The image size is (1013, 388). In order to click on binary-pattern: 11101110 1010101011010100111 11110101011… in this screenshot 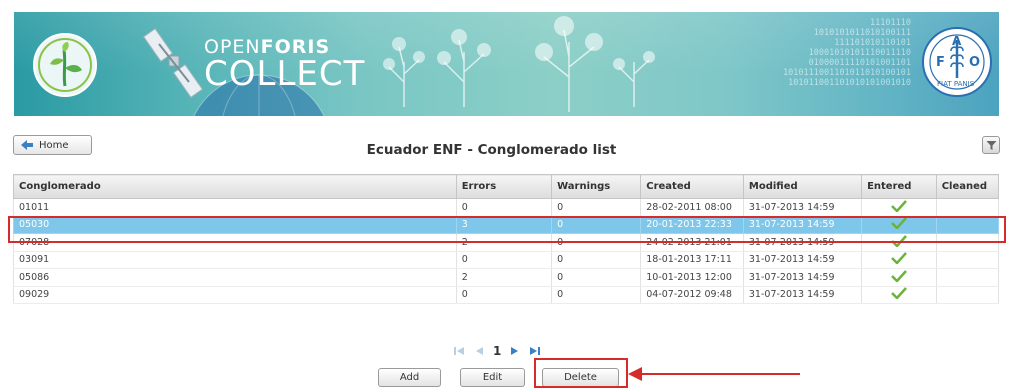, I will do `click(847, 53)`.